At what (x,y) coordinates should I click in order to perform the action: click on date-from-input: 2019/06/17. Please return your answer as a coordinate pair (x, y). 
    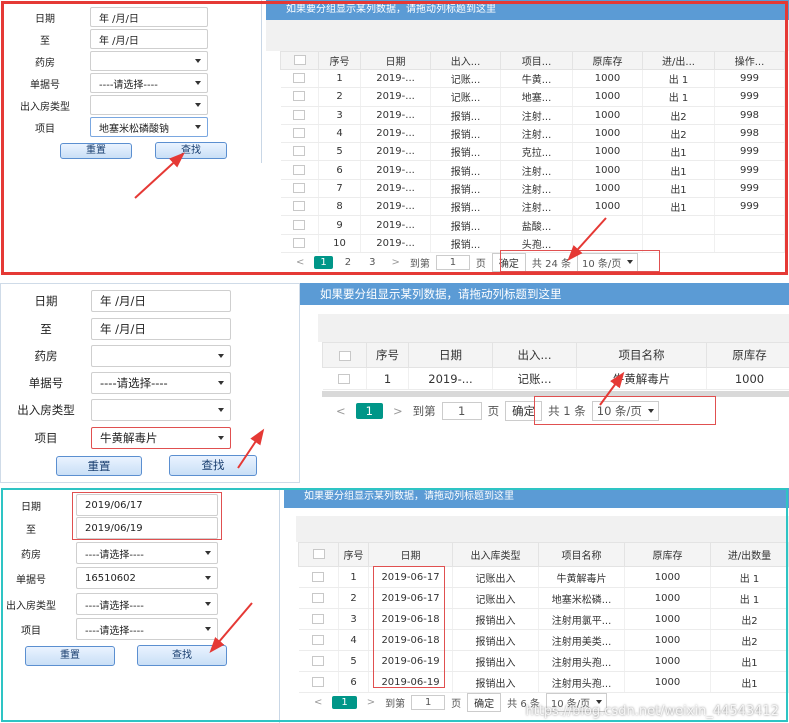
    Looking at the image, I should click on (147, 505).